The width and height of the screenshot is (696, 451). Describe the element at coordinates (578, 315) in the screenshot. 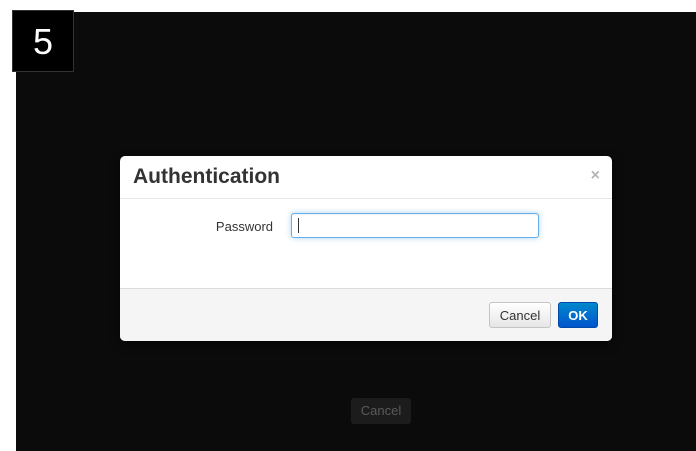

I see `ok-button: OK` at that location.